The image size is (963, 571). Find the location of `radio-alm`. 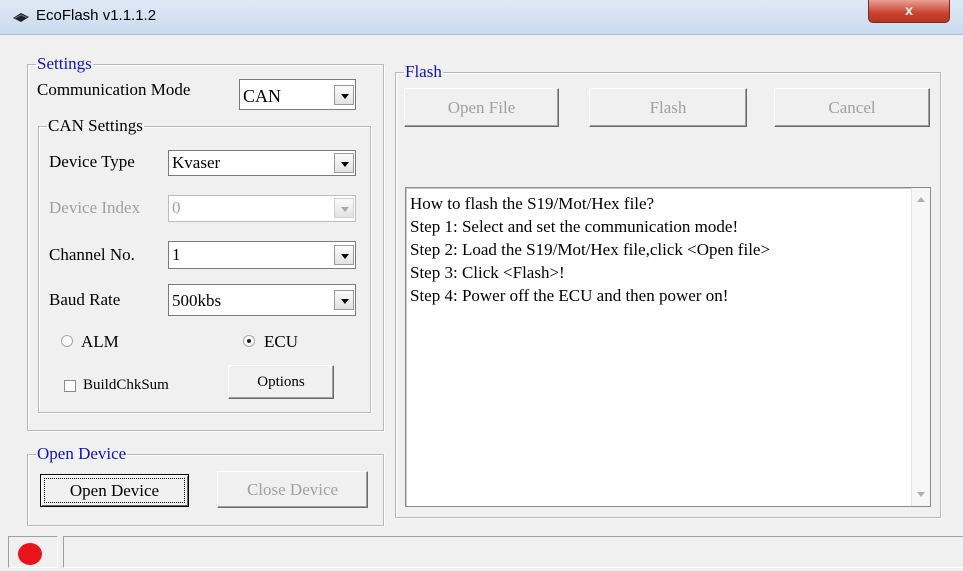

radio-alm is located at coordinates (67, 341).